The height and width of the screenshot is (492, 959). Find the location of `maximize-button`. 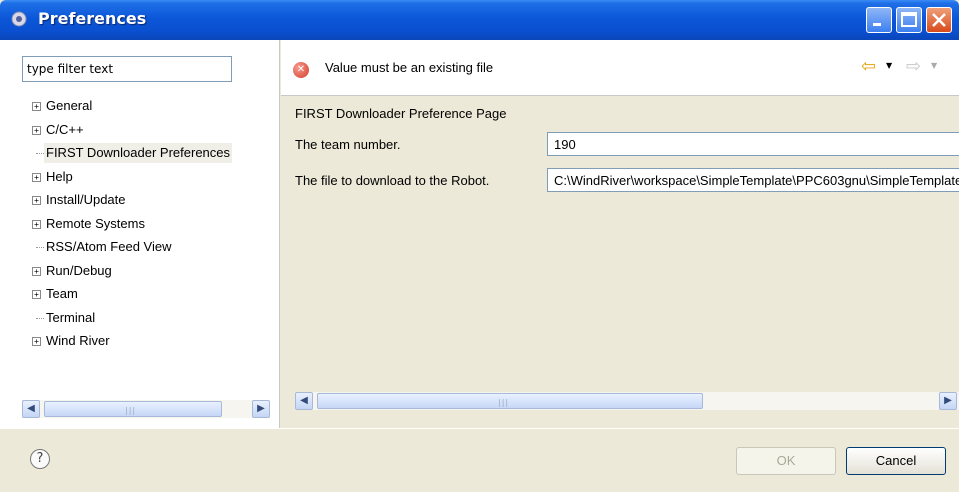

maximize-button is located at coordinates (909, 20).